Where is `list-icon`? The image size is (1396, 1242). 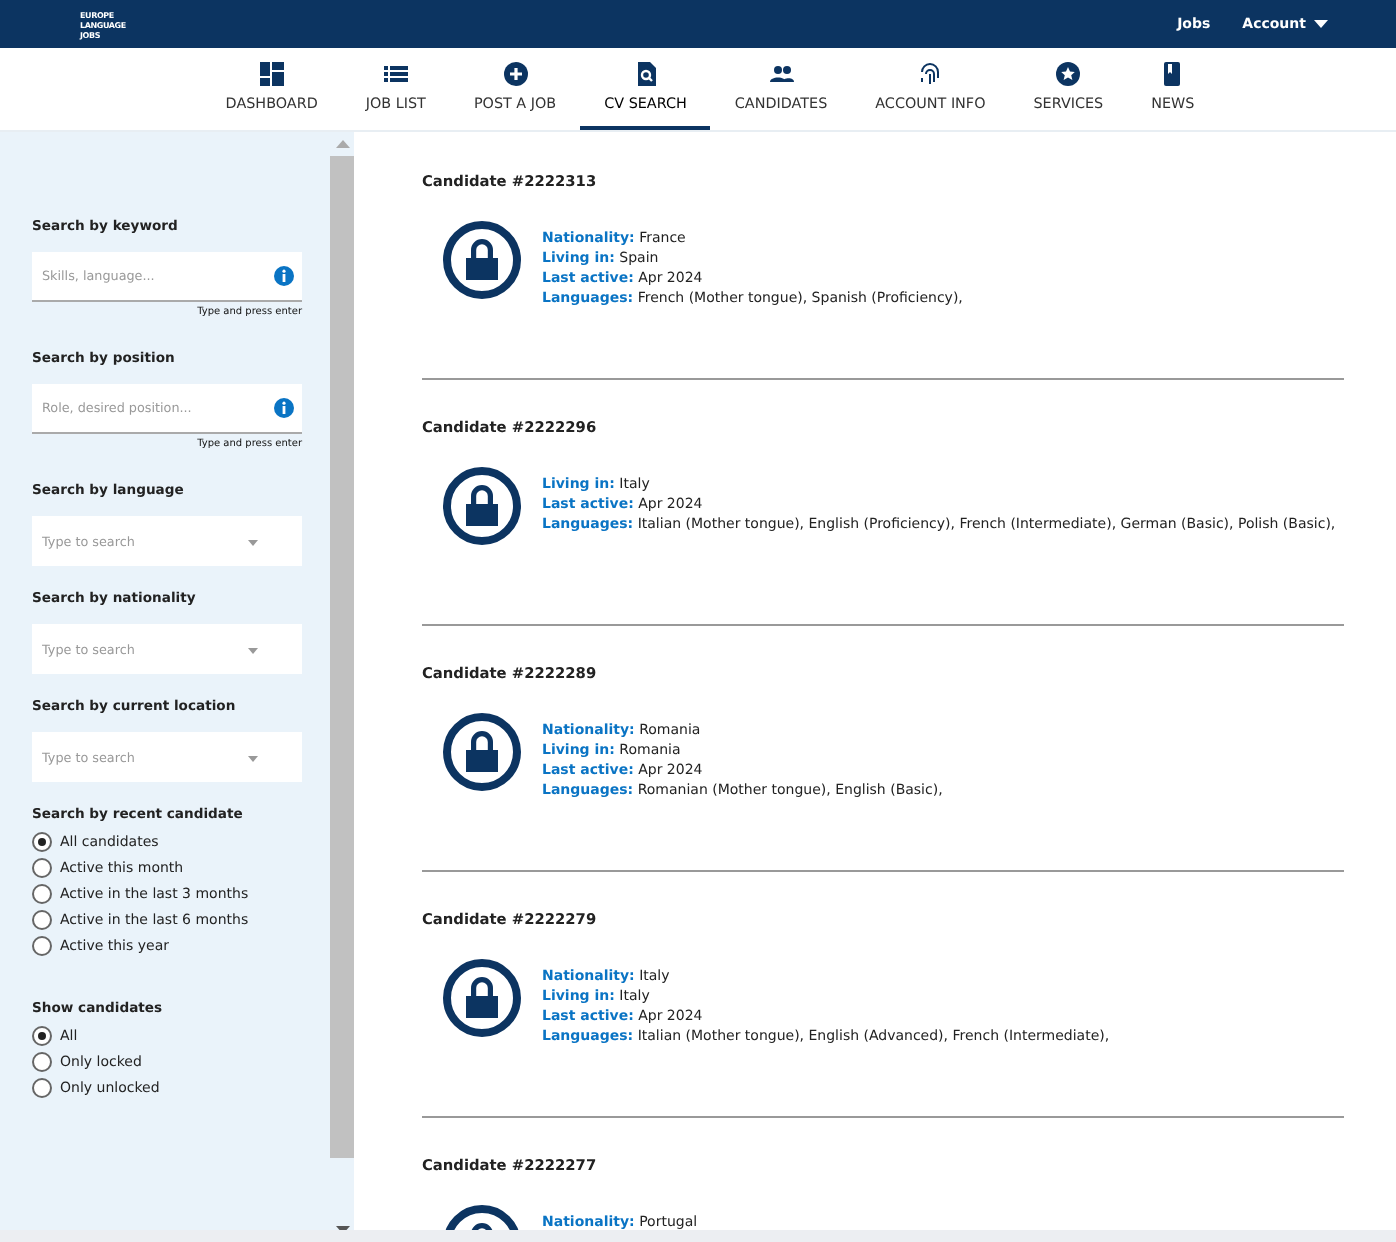
list-icon is located at coordinates (395, 74).